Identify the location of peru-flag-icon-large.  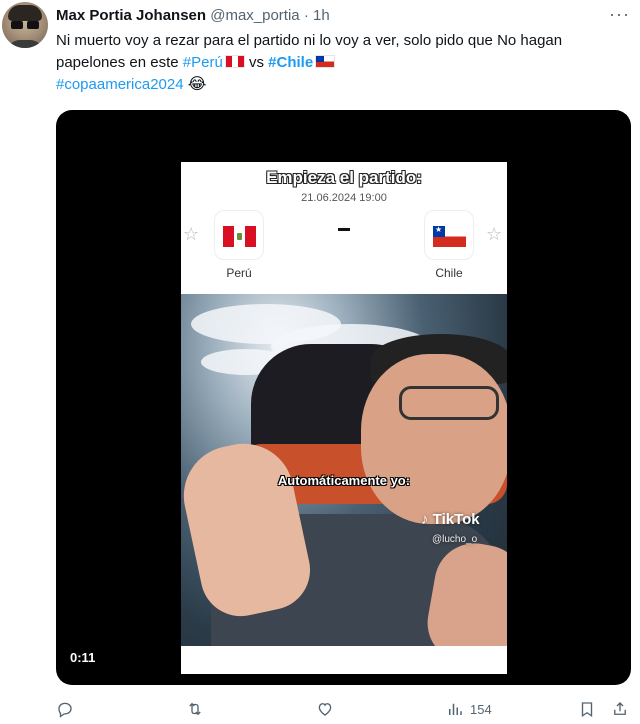
(239, 236).